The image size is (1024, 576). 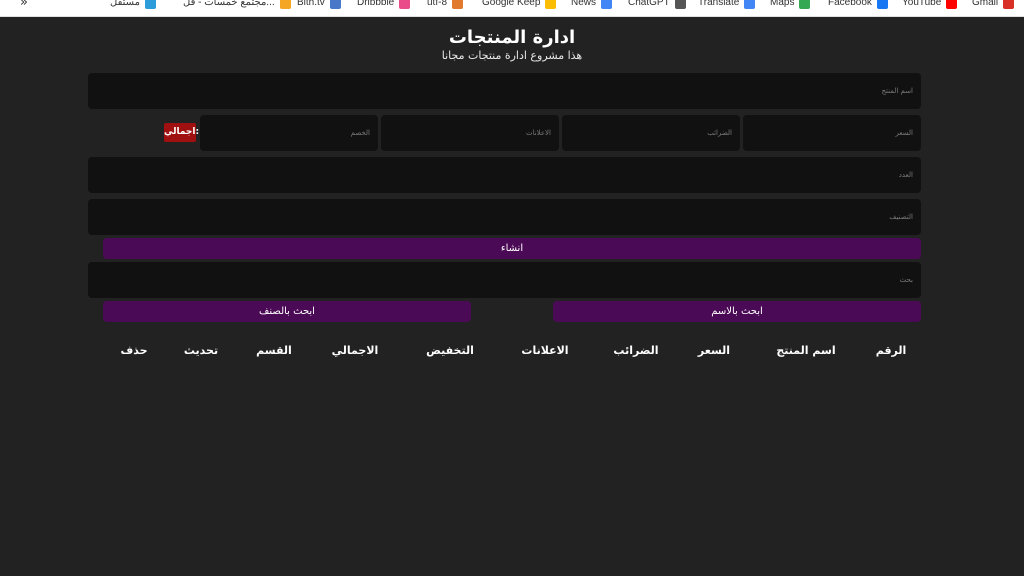 I want to click on table-header-cell: التخفيض, so click(x=450, y=350).